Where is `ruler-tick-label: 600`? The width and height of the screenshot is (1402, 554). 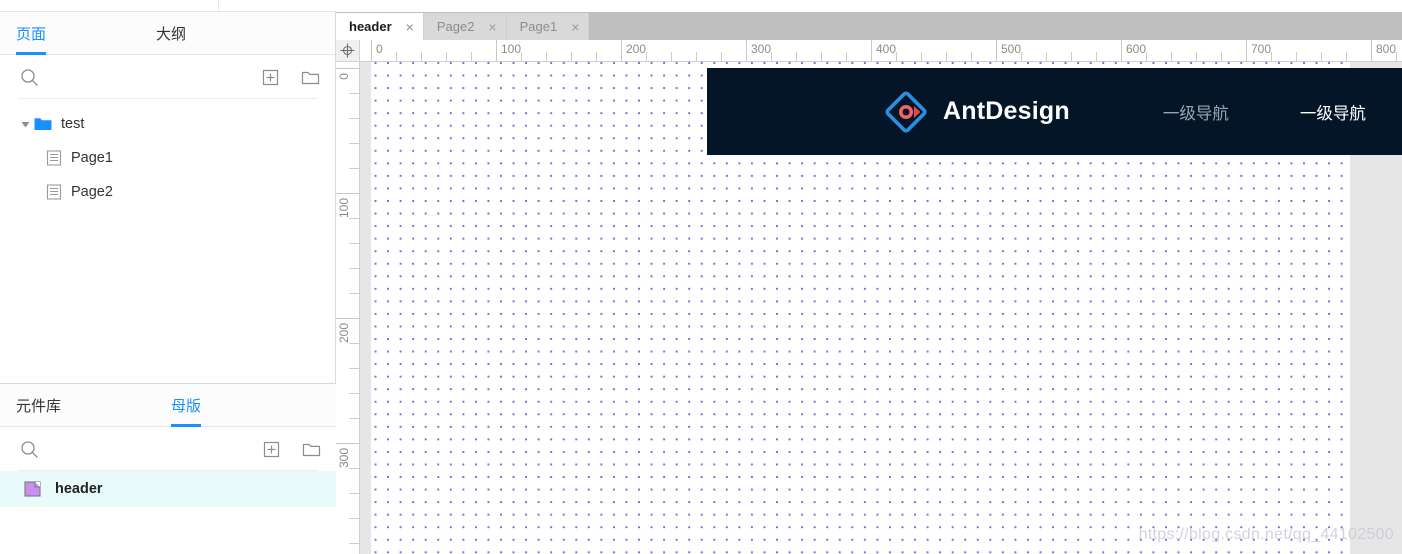 ruler-tick-label: 600 is located at coordinates (1136, 49).